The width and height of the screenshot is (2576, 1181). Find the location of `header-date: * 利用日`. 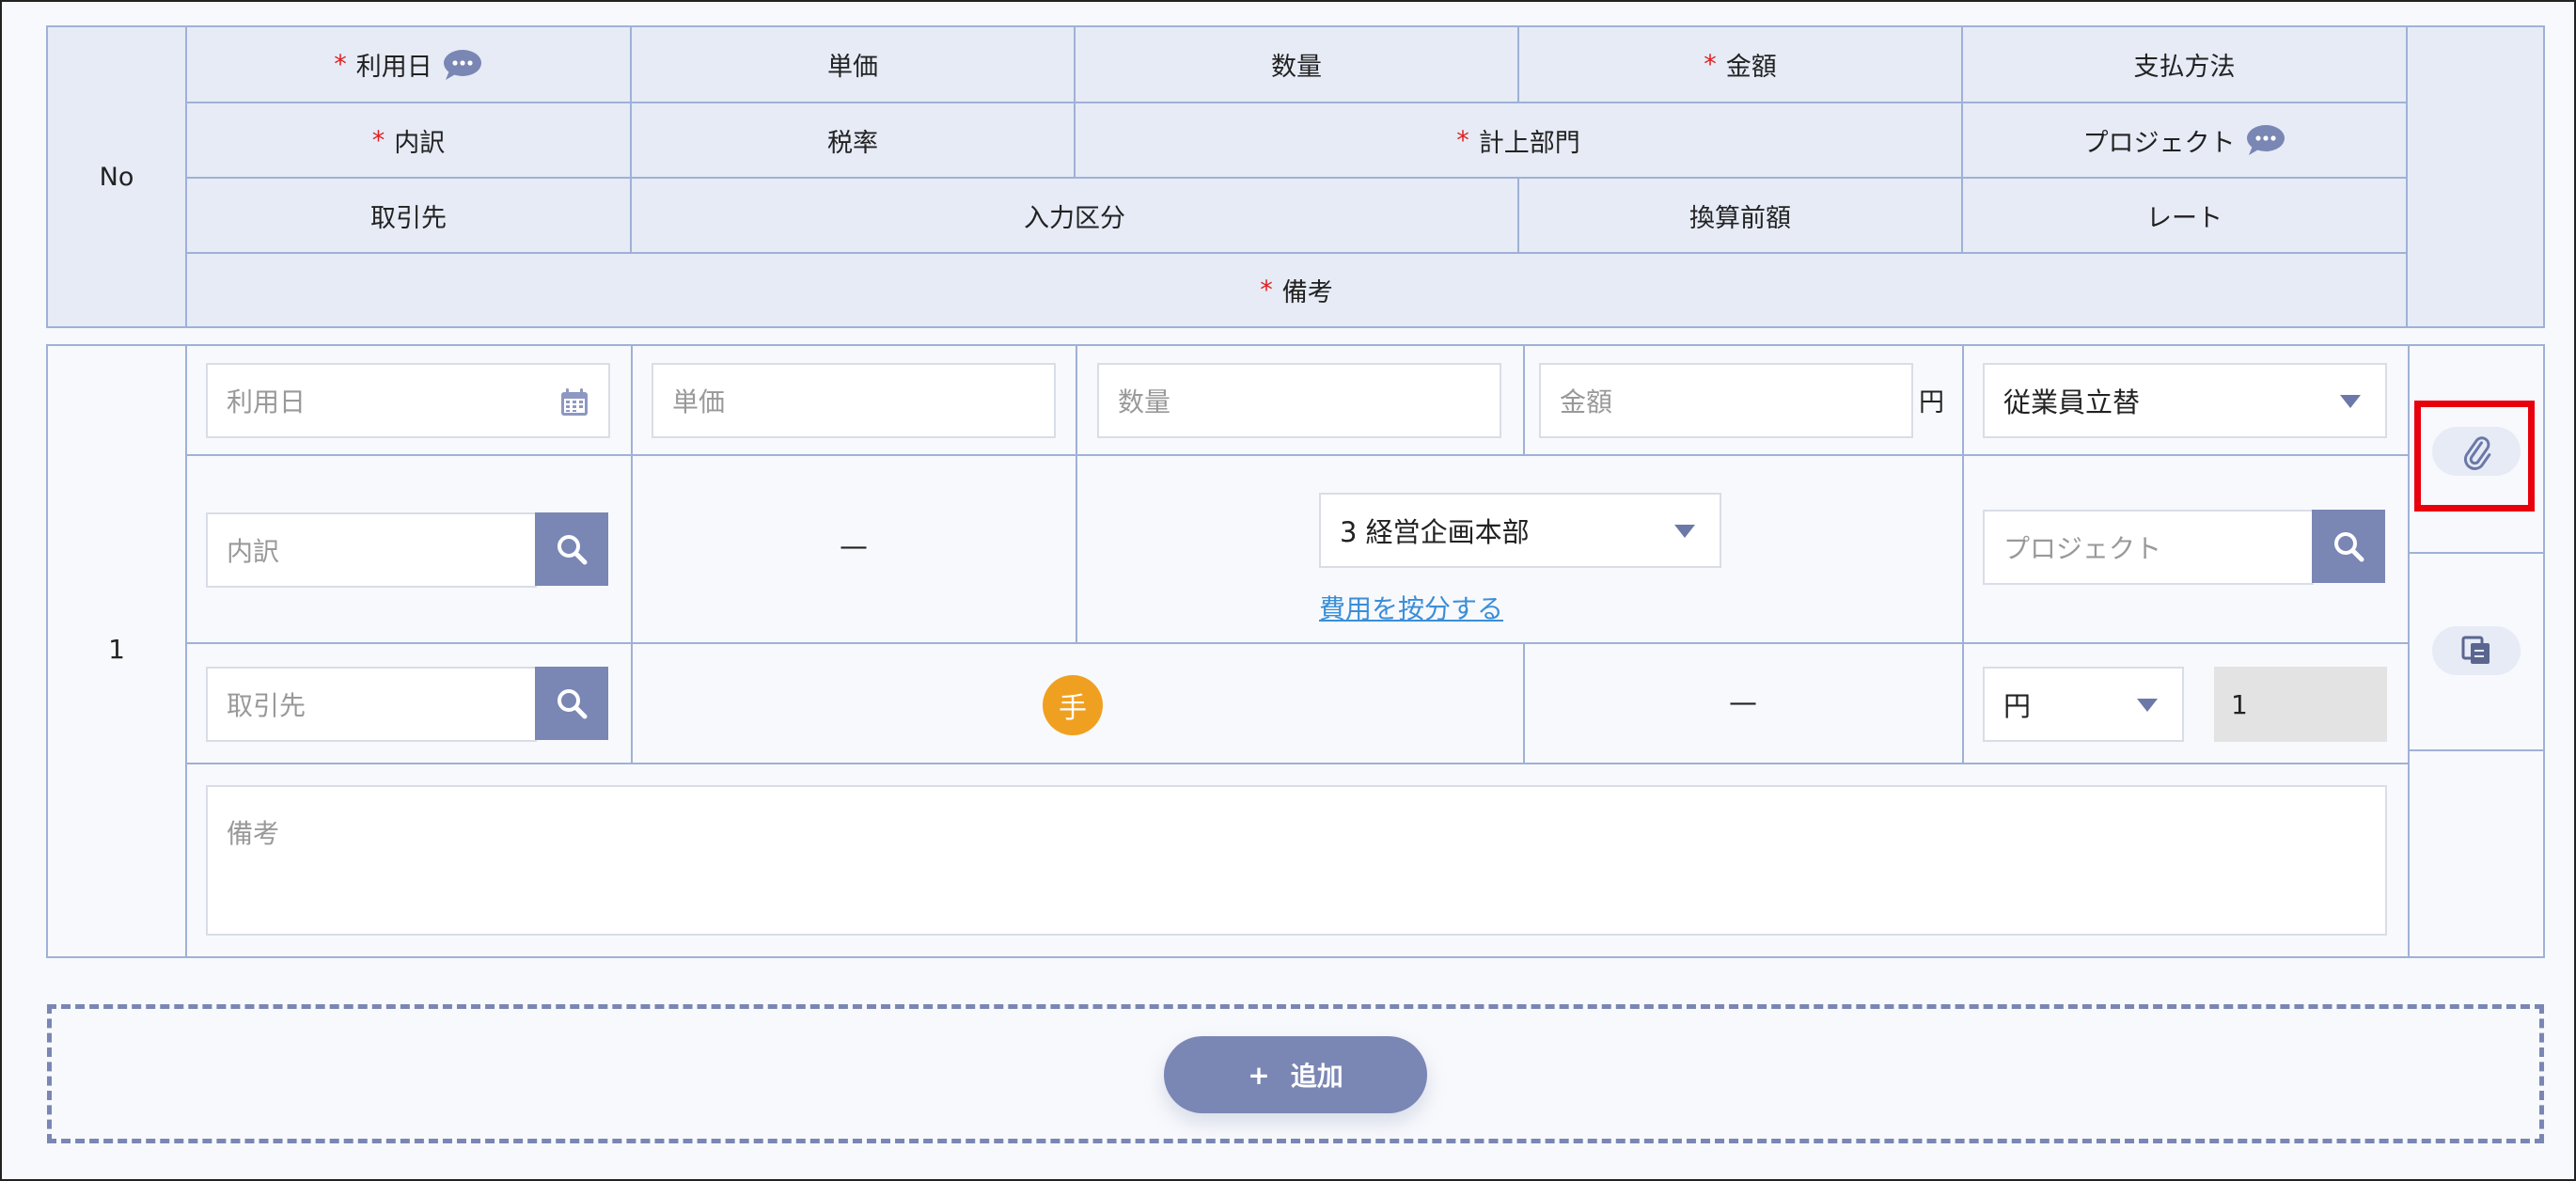

header-date: * 利用日 is located at coordinates (410, 65).